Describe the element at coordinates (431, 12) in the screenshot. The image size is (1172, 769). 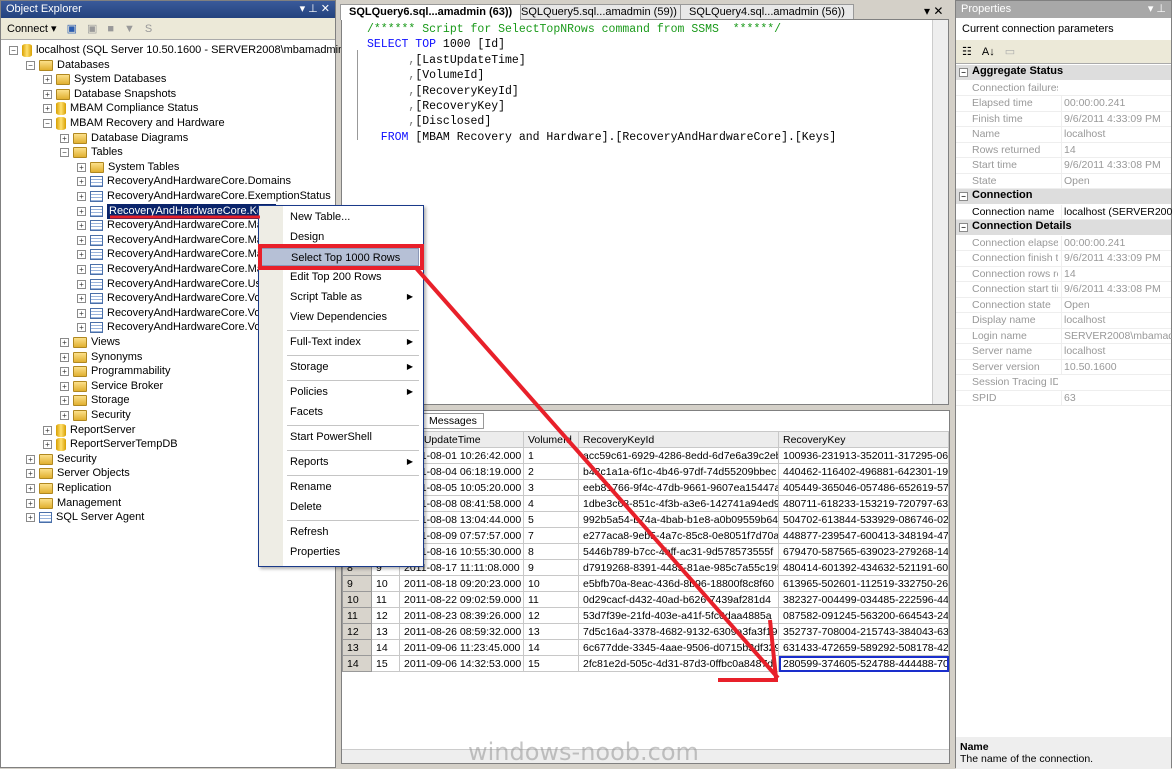
I see `tab-query: SQLQuery6.sql...amadmin (63))` at that location.